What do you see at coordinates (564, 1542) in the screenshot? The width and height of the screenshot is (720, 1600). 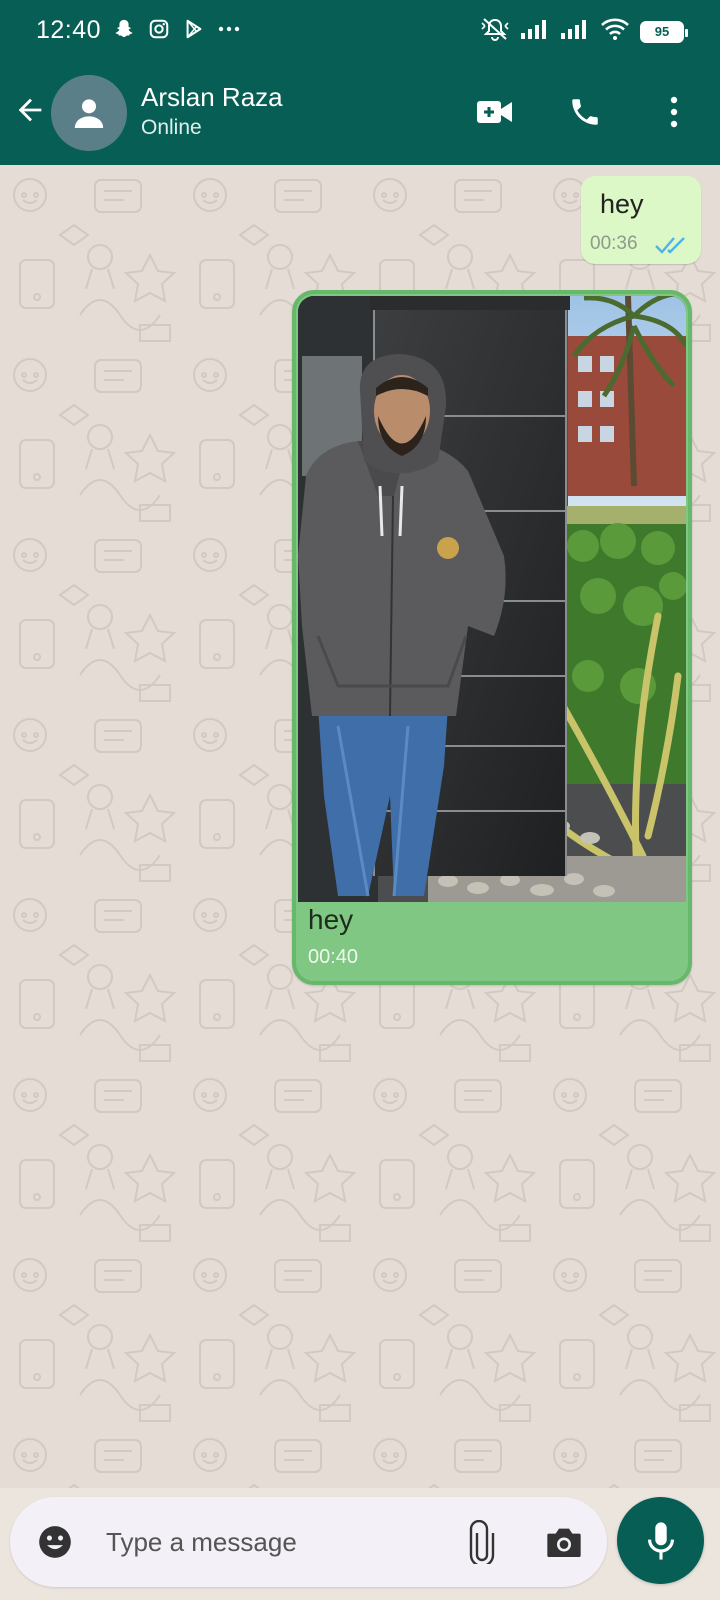 I see `camera-icon` at bounding box center [564, 1542].